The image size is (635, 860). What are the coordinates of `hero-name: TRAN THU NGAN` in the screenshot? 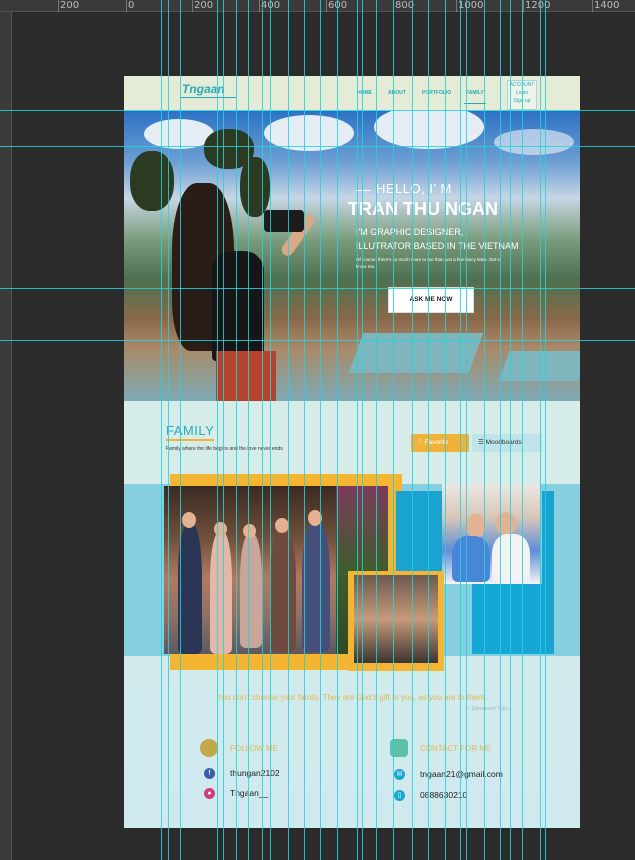 It's located at (423, 209).